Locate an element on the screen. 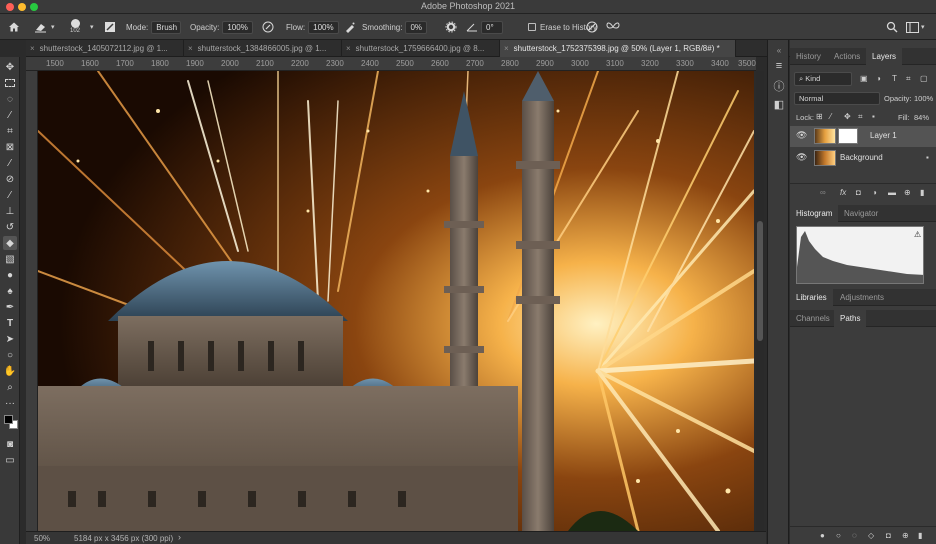 This screenshot has width=936, height=544. tab-actions: Actions is located at coordinates (847, 56).